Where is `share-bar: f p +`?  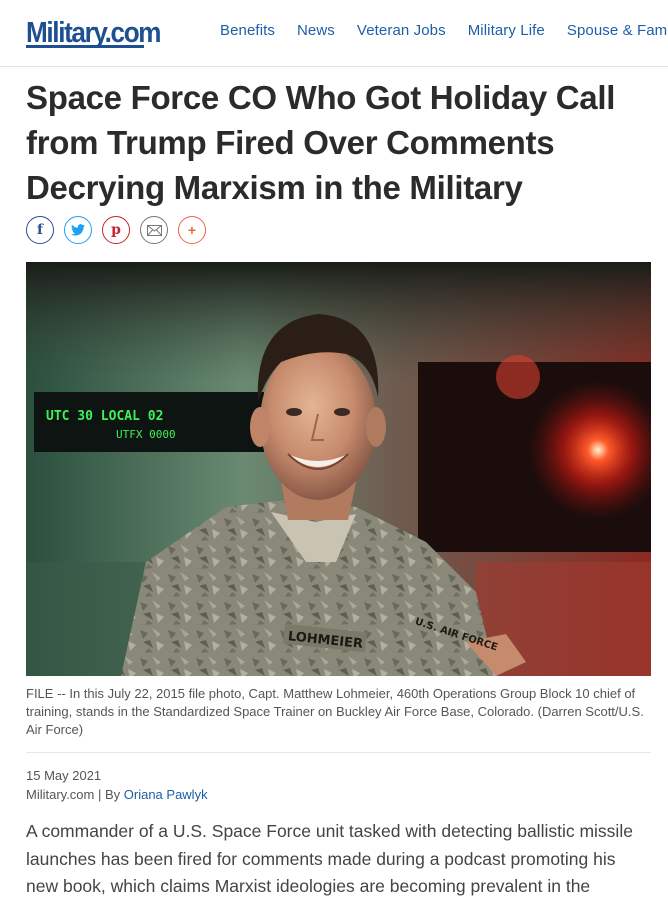 share-bar: f p + is located at coordinates (116, 230).